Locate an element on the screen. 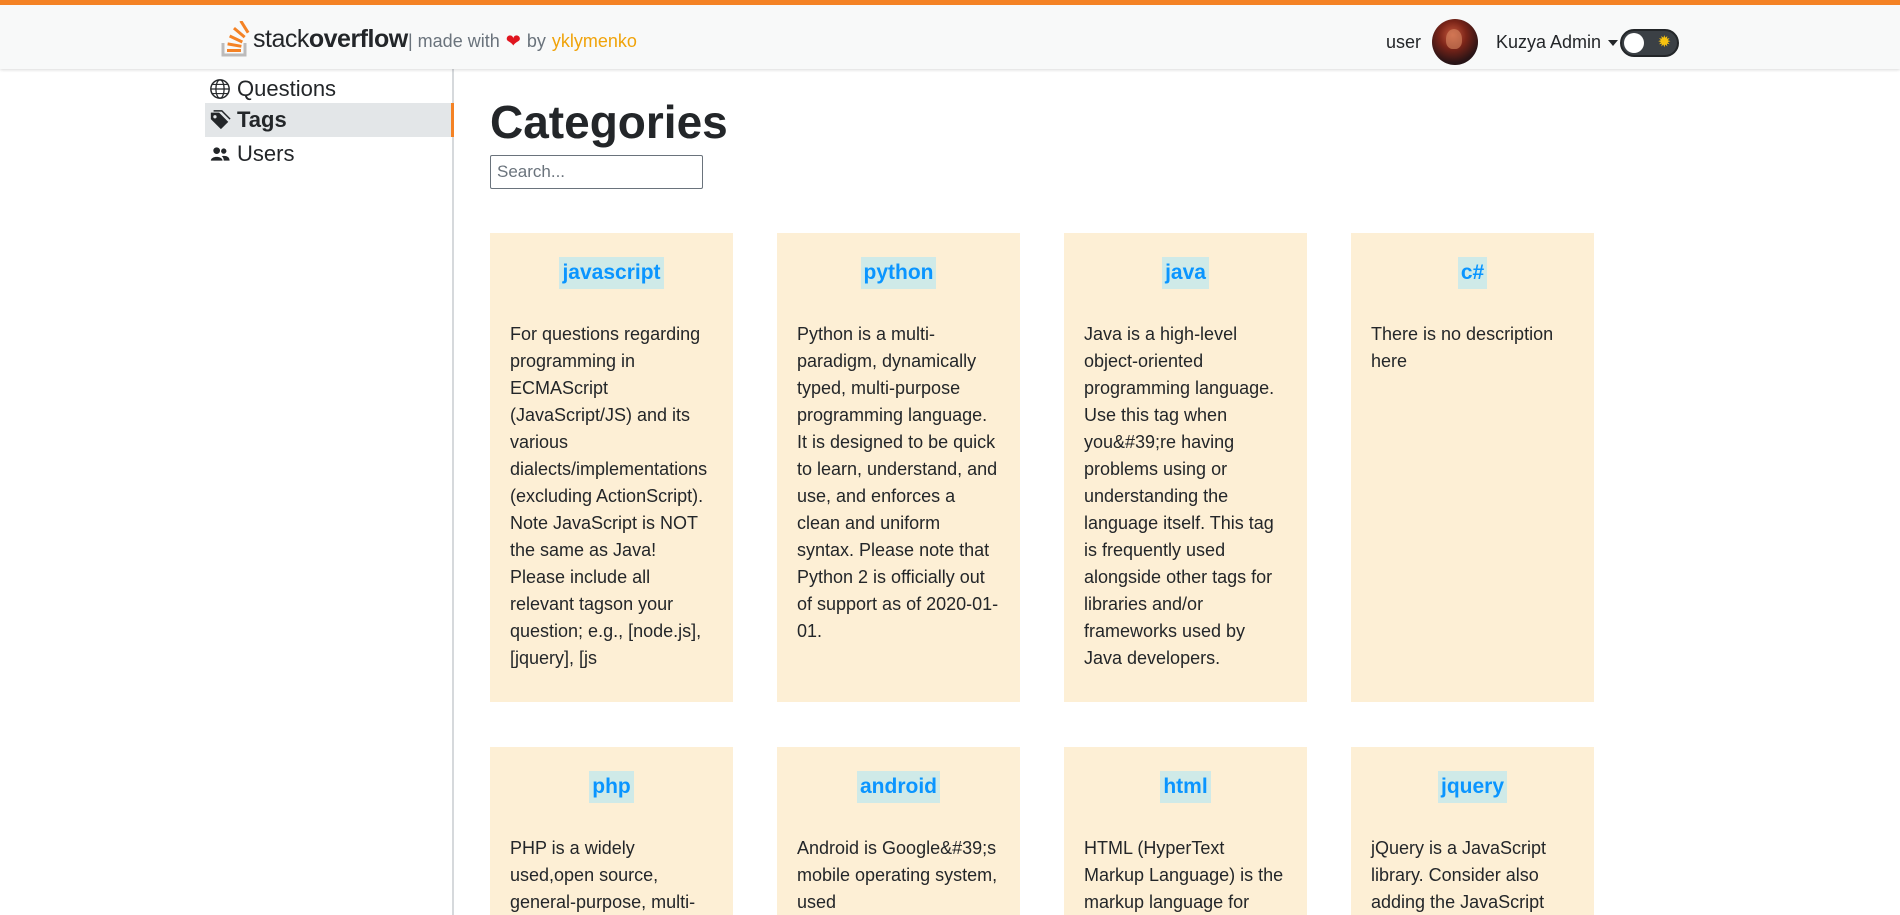 Image resolution: width=1900 pixels, height=915 pixels. category-description: There is no description here is located at coordinates (1462, 347).